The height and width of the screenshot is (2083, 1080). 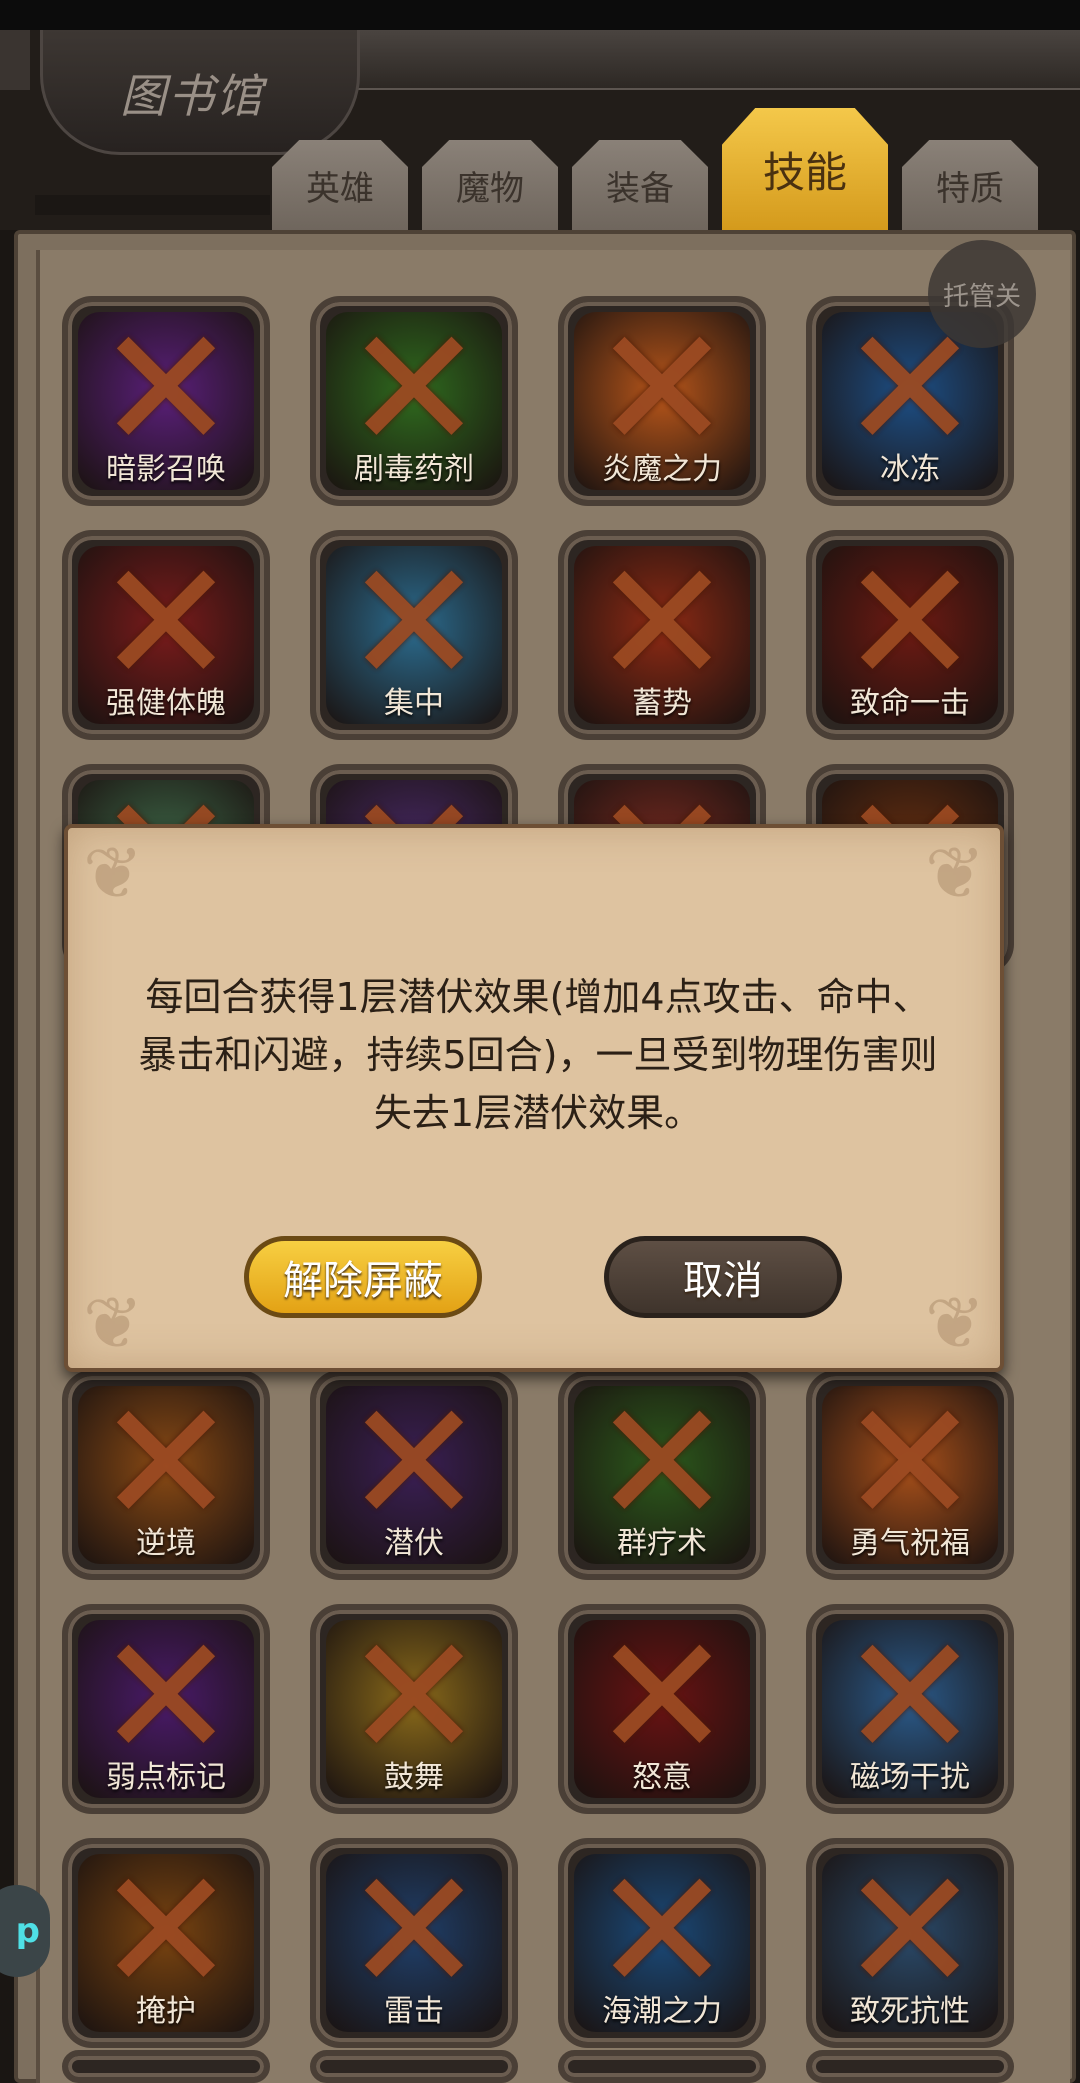 What do you see at coordinates (363, 1277) in the screenshot?
I see `unblock-button: 解除屏蔽` at bounding box center [363, 1277].